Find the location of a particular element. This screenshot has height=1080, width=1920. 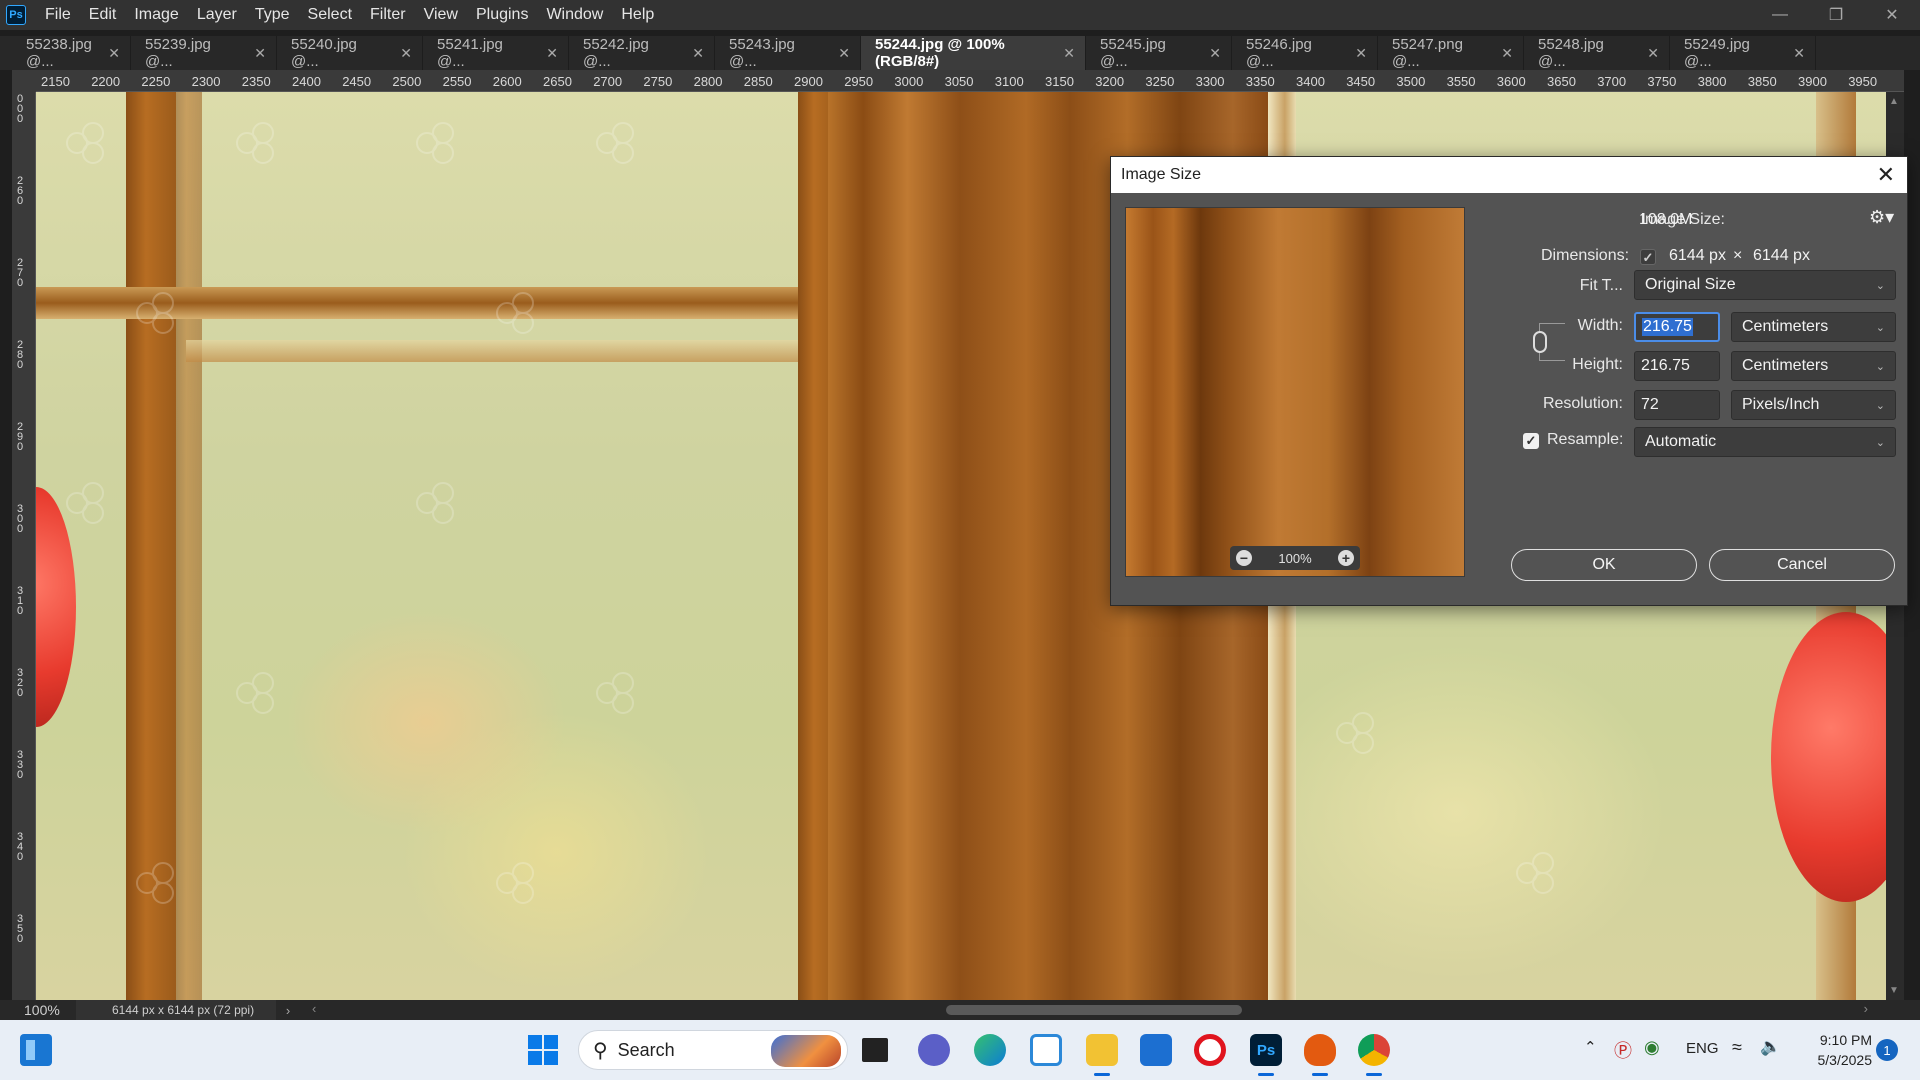

tab-55247: 55247.png @... ✕ is located at coordinates (1451, 53).